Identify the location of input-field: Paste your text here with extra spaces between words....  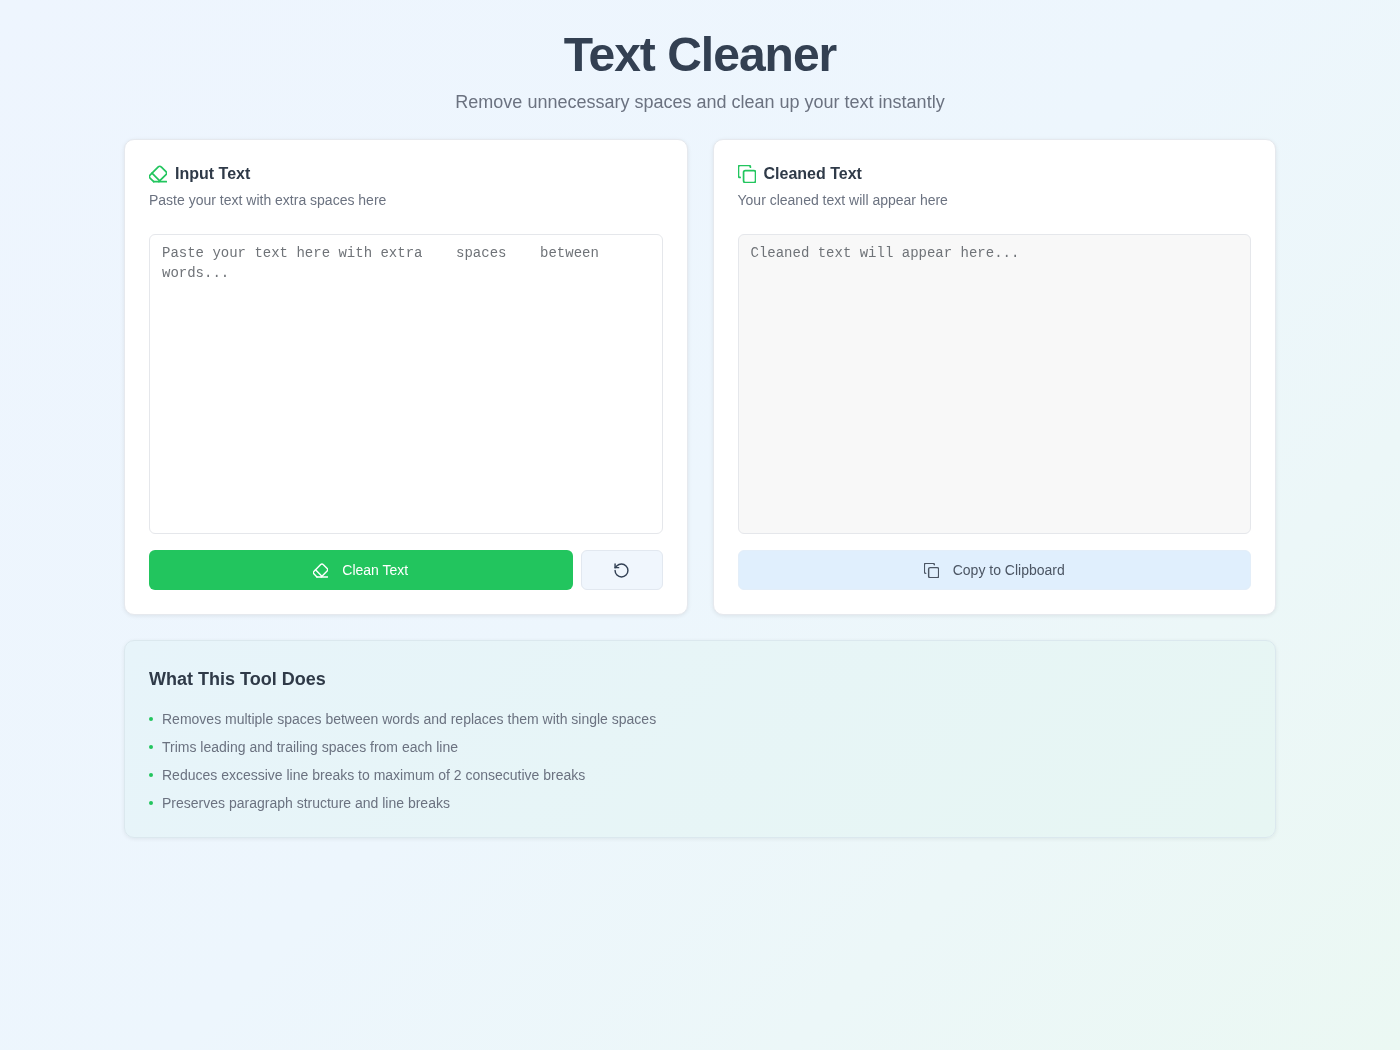
(406, 384).